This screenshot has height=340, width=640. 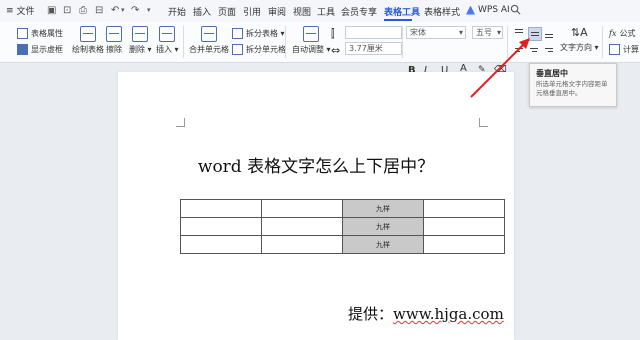 I want to click on align-top-button, so click(x=519, y=33).